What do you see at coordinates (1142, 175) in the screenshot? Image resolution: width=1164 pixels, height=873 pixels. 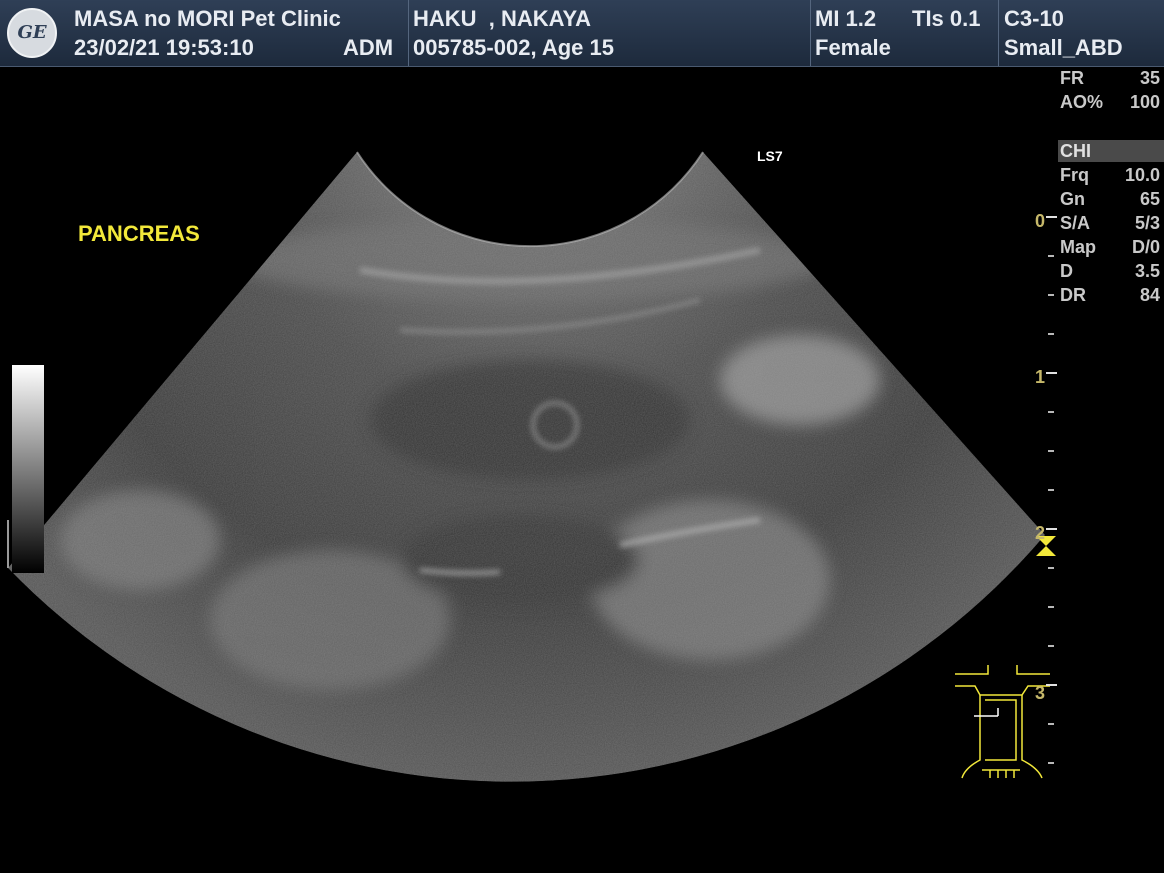 I see `param-value: 10.0` at bounding box center [1142, 175].